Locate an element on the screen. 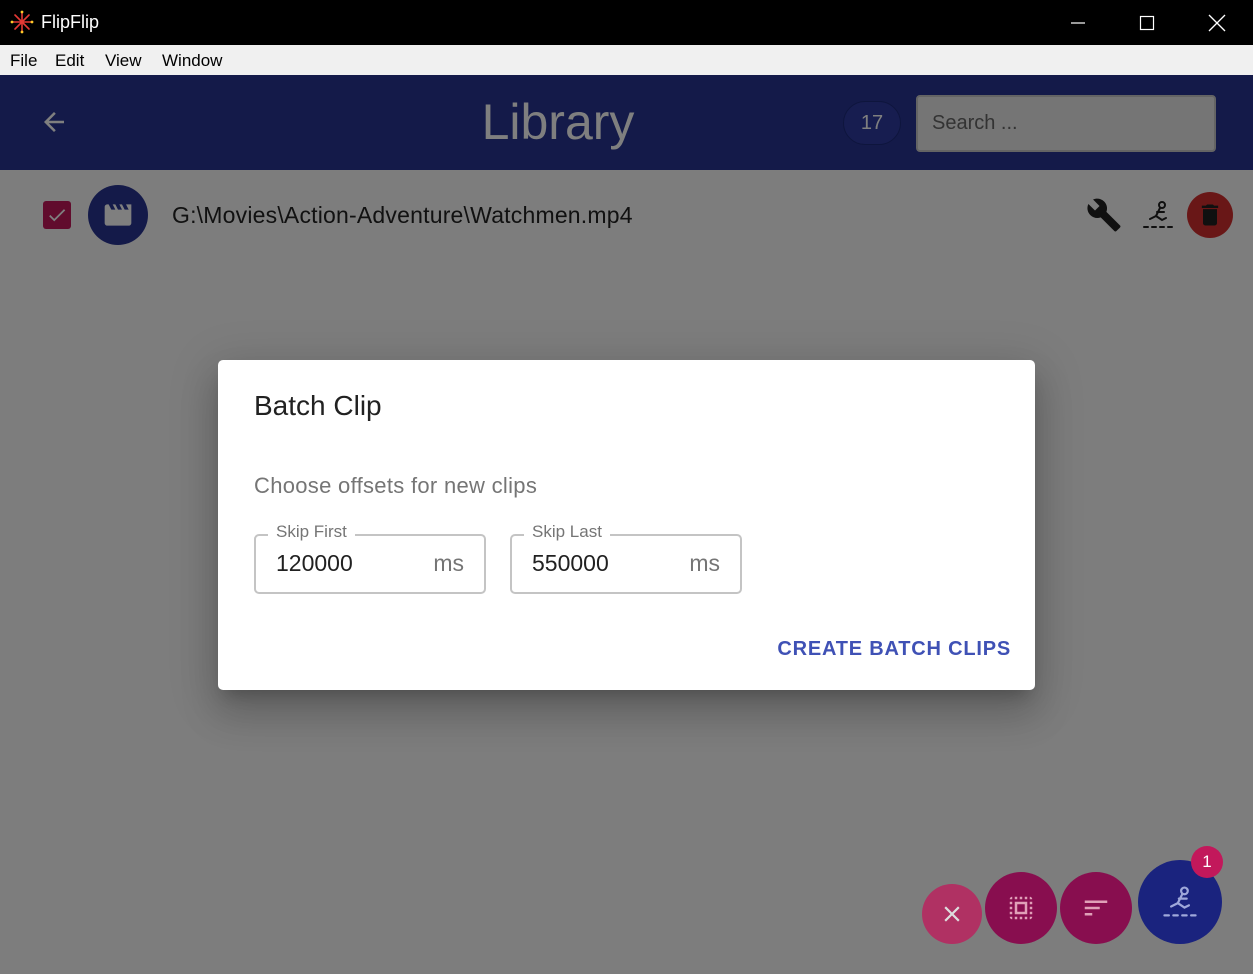 The height and width of the screenshot is (974, 1253). cancel-selection-fab is located at coordinates (952, 914).